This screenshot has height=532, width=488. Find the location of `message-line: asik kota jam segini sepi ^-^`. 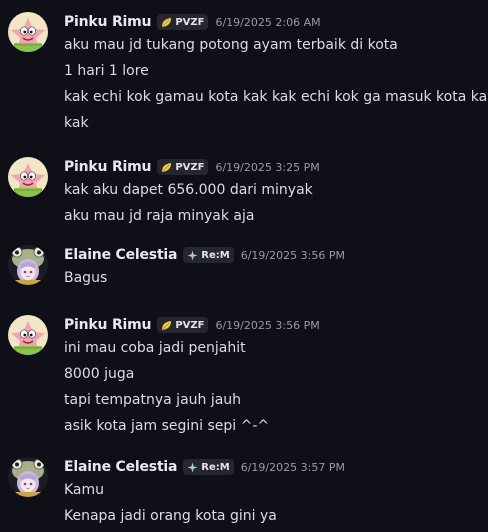

message-line: asik kota jam segini sepi ^-^ is located at coordinates (167, 426).